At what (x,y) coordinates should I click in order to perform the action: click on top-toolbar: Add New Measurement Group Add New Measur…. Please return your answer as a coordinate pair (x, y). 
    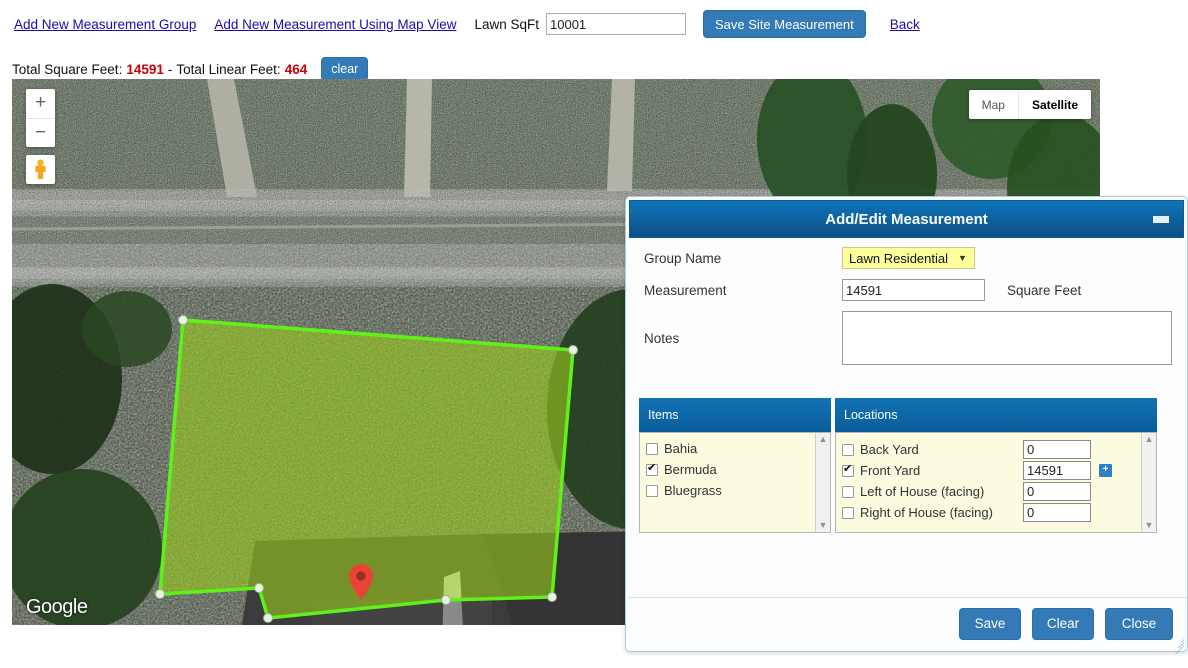
    Looking at the image, I should click on (594, 24).